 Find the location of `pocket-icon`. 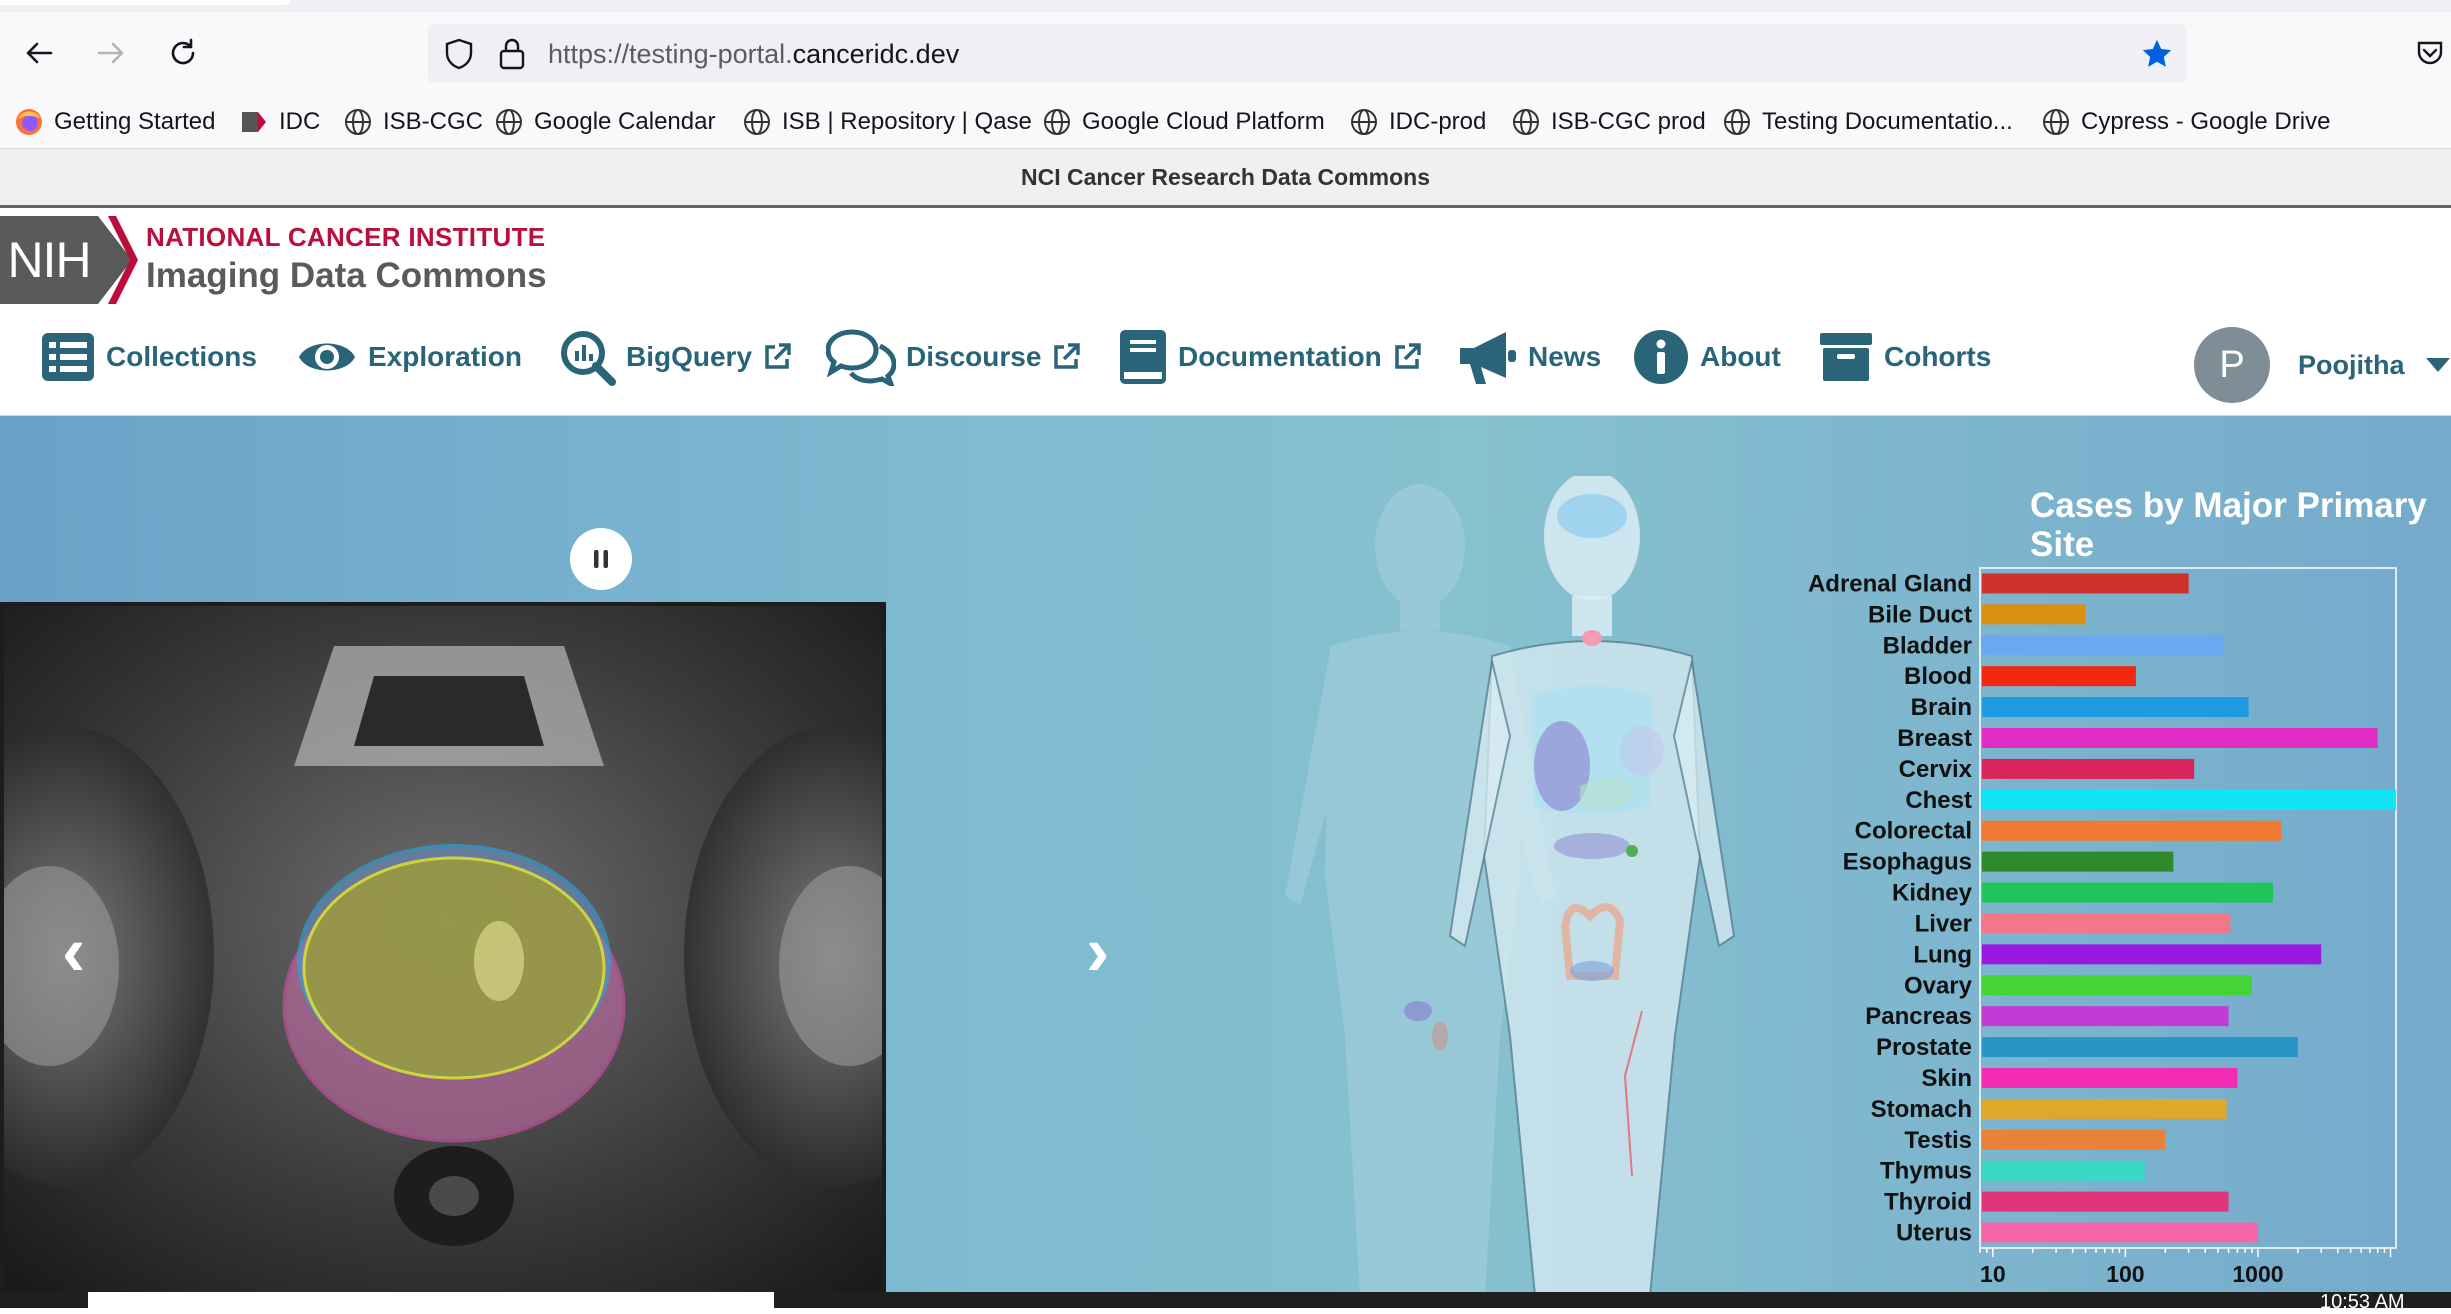

pocket-icon is located at coordinates (2428, 53).